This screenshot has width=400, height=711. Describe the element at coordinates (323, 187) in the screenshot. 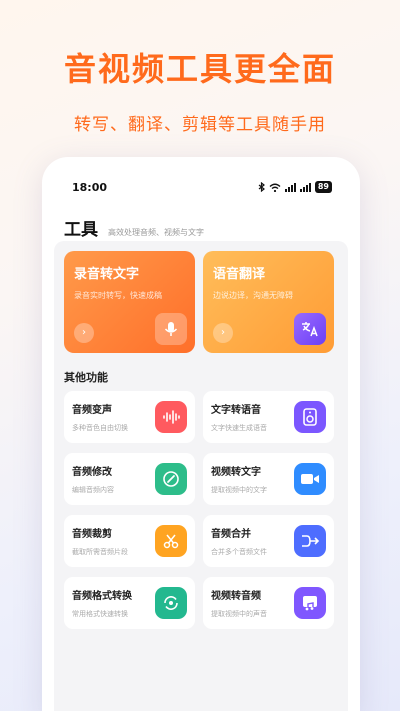

I see `battery-icon: 89` at that location.